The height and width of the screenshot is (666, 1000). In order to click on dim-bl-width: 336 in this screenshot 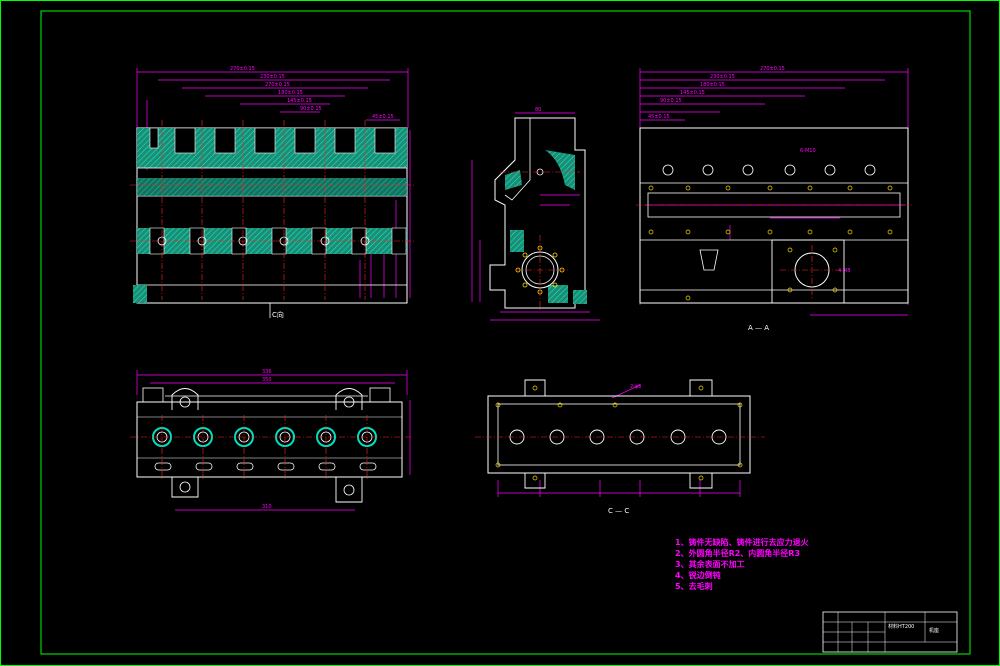, I will do `click(267, 372)`.